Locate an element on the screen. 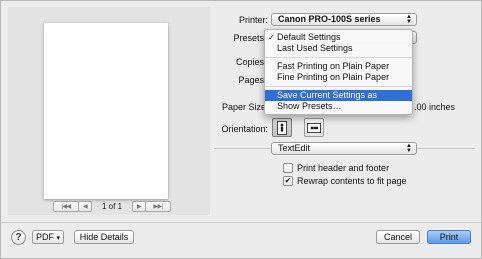 The image size is (482, 259). next-page-button: ▶ is located at coordinates (139, 206).